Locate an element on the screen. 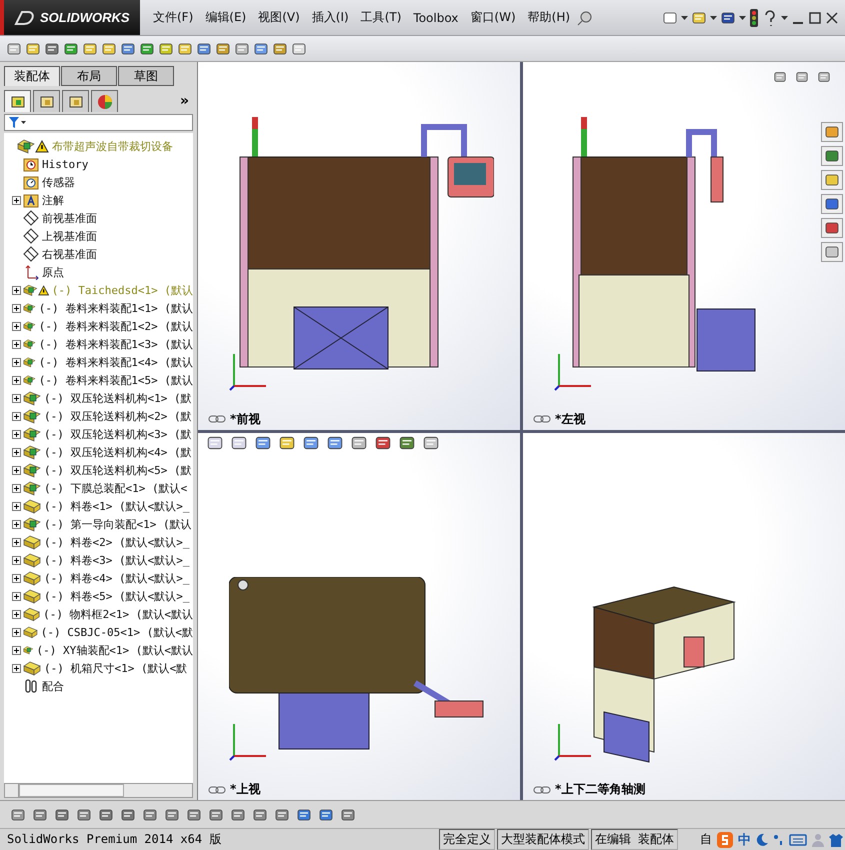  tree-item: 前视基准面 is located at coordinates (69, 218).